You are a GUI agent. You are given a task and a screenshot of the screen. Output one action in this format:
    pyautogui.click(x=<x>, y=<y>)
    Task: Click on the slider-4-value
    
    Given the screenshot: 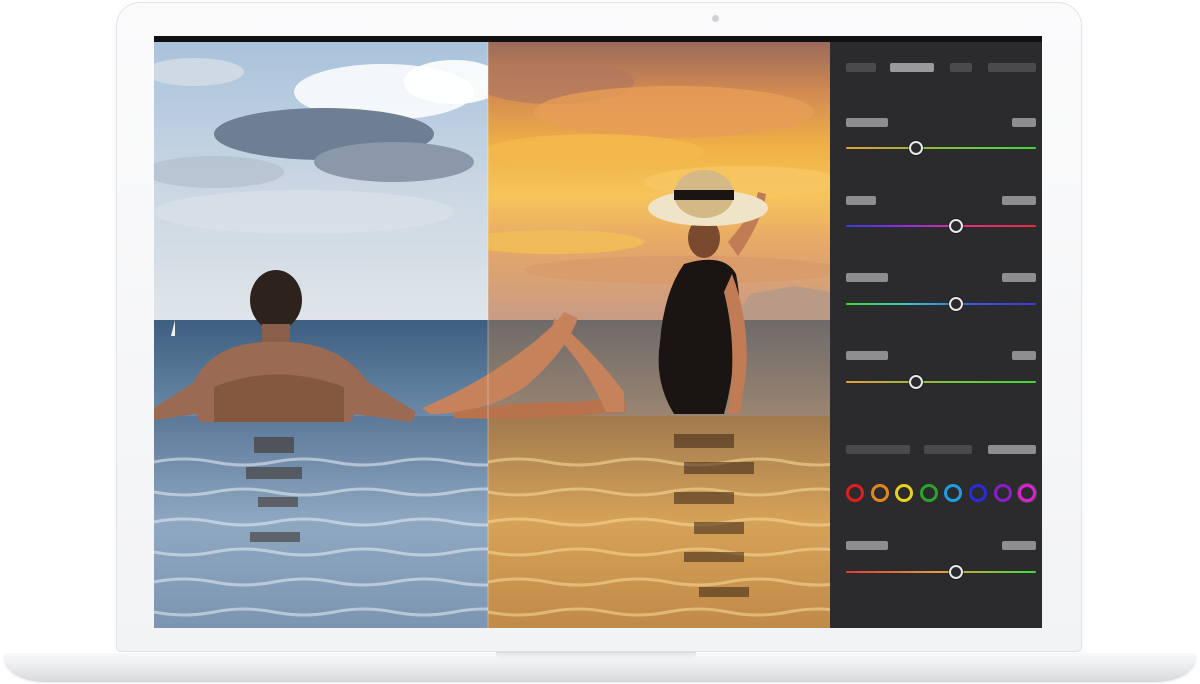 What is the action you would take?
    pyautogui.click(x=1024, y=355)
    